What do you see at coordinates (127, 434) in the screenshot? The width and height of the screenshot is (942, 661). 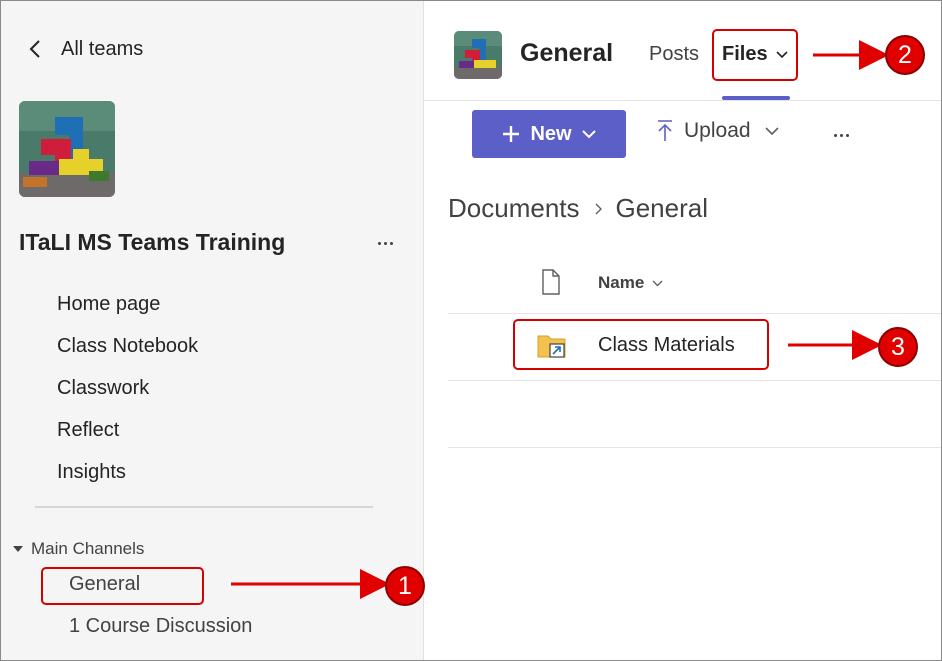 I see `nav-item-reflect: Reflect` at bounding box center [127, 434].